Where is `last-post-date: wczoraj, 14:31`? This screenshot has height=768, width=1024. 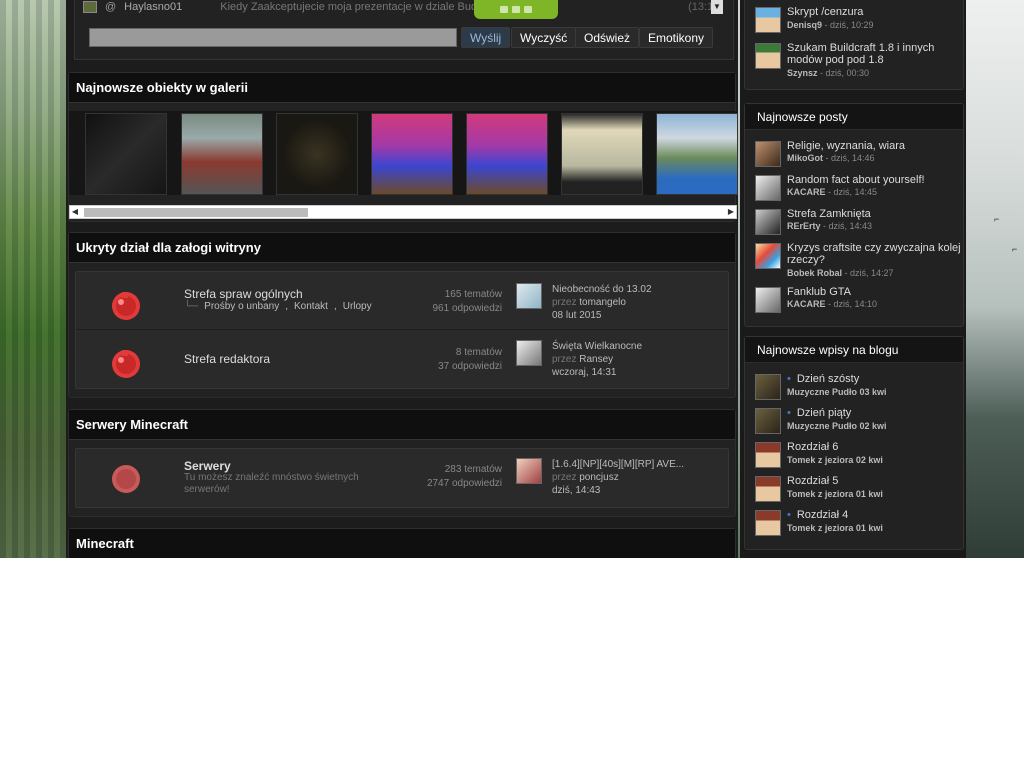
last-post-date: wczoraj, 14:31 is located at coordinates (584, 372).